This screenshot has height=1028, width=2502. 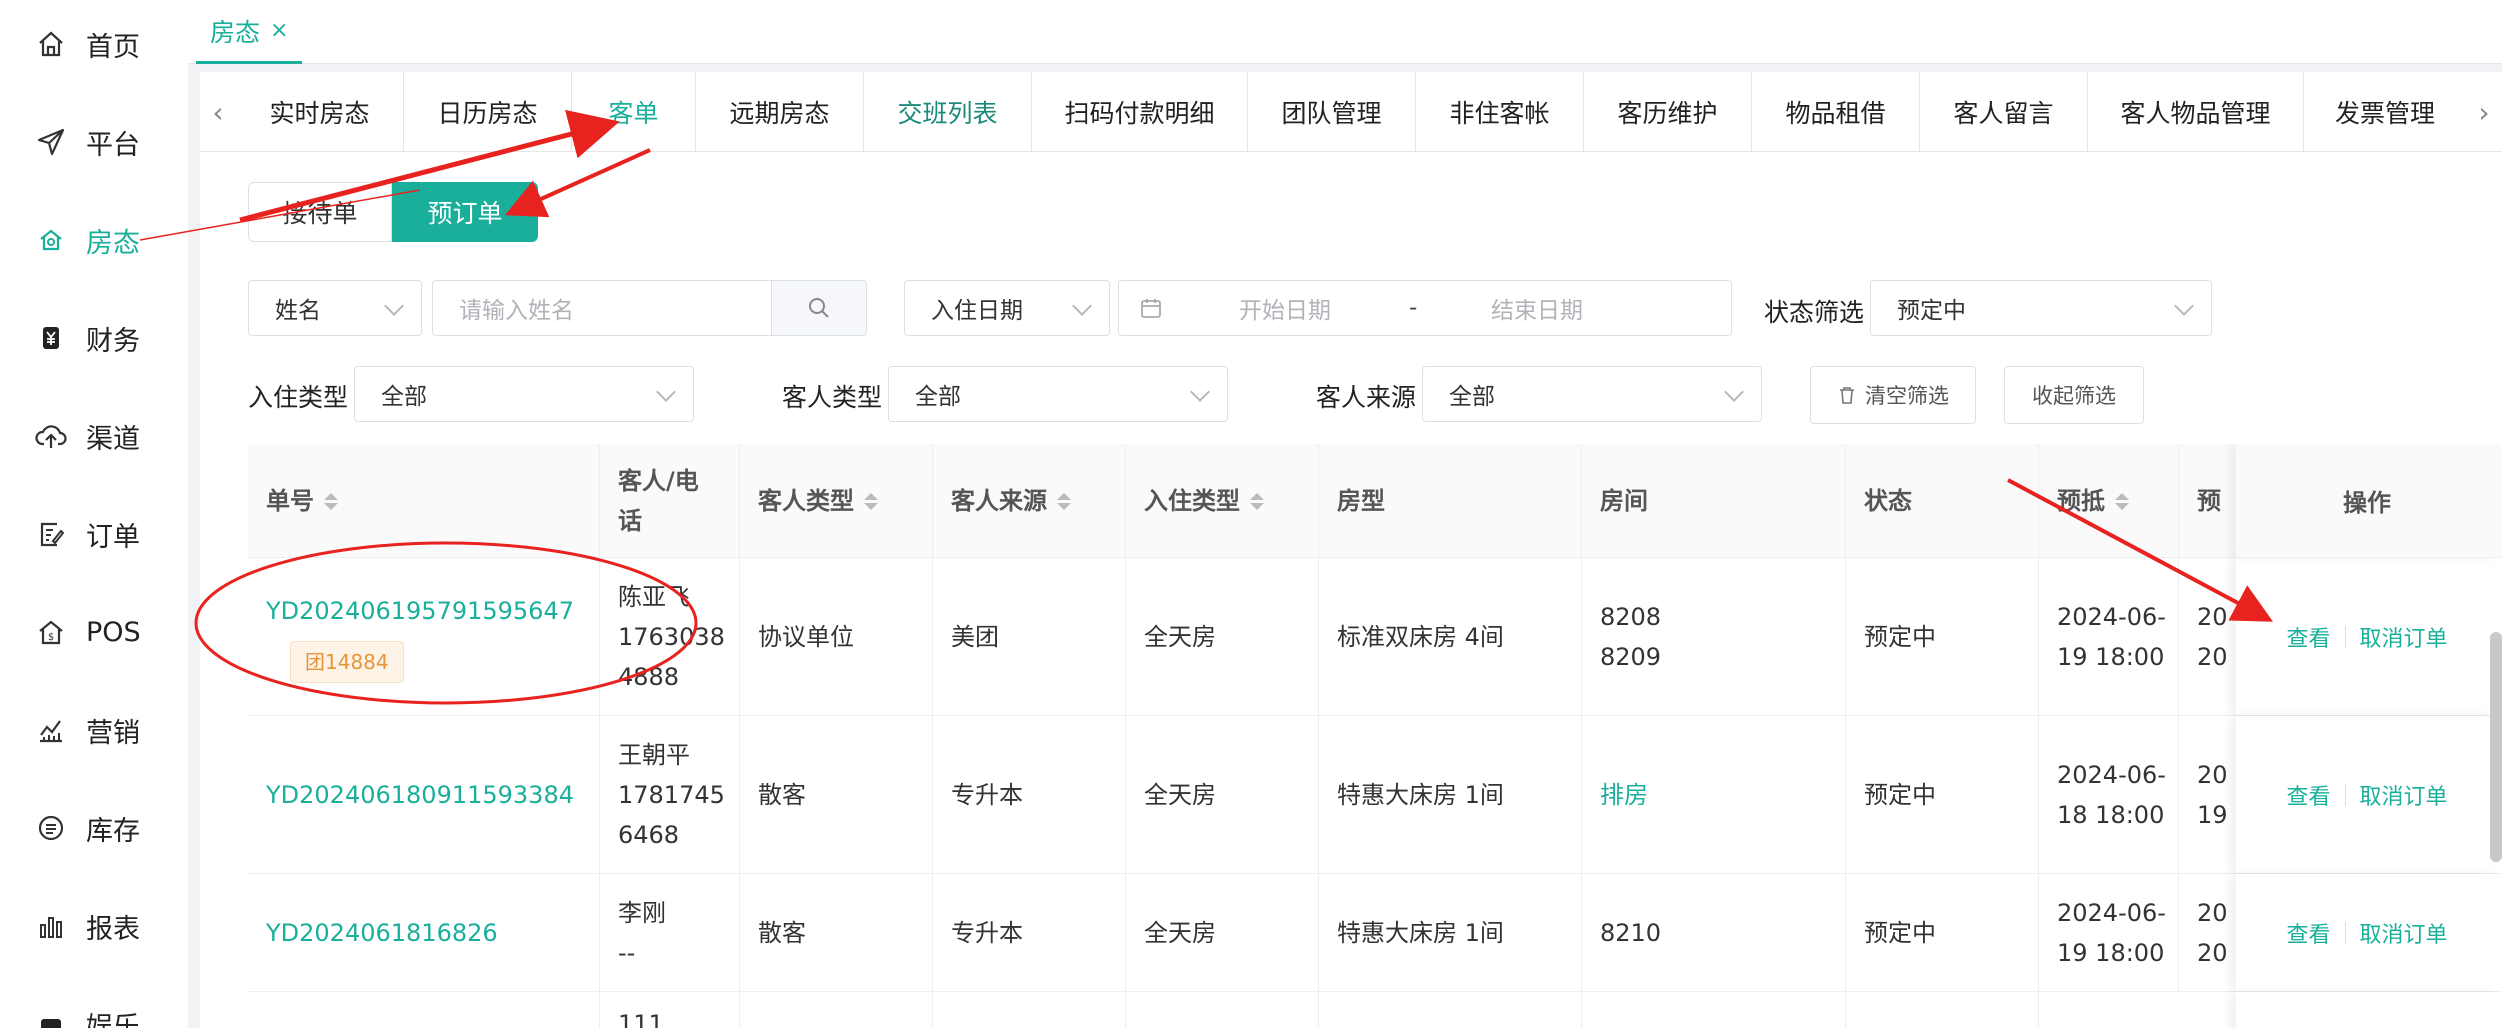 What do you see at coordinates (1500, 112) in the screenshot?
I see `tab-non-guest-account: 非住客帐` at bounding box center [1500, 112].